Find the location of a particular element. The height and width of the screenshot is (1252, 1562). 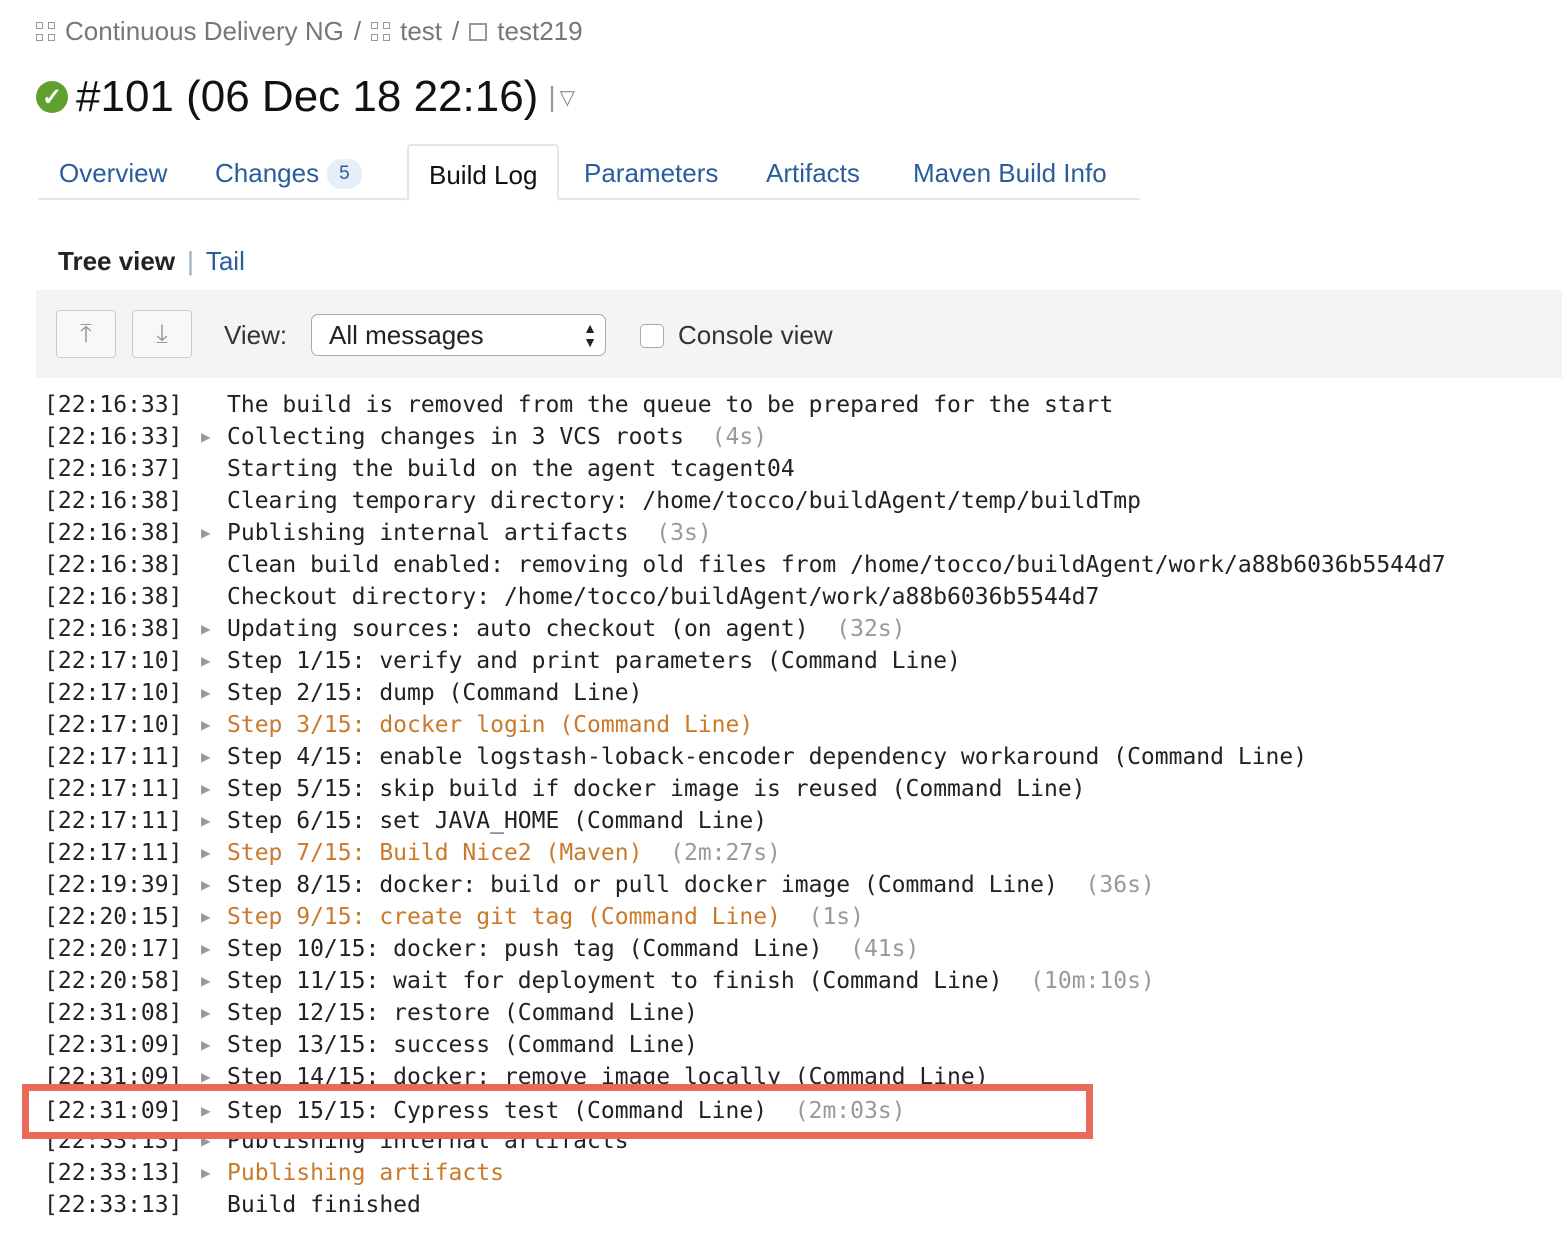

view-label: View: is located at coordinates (256, 335).